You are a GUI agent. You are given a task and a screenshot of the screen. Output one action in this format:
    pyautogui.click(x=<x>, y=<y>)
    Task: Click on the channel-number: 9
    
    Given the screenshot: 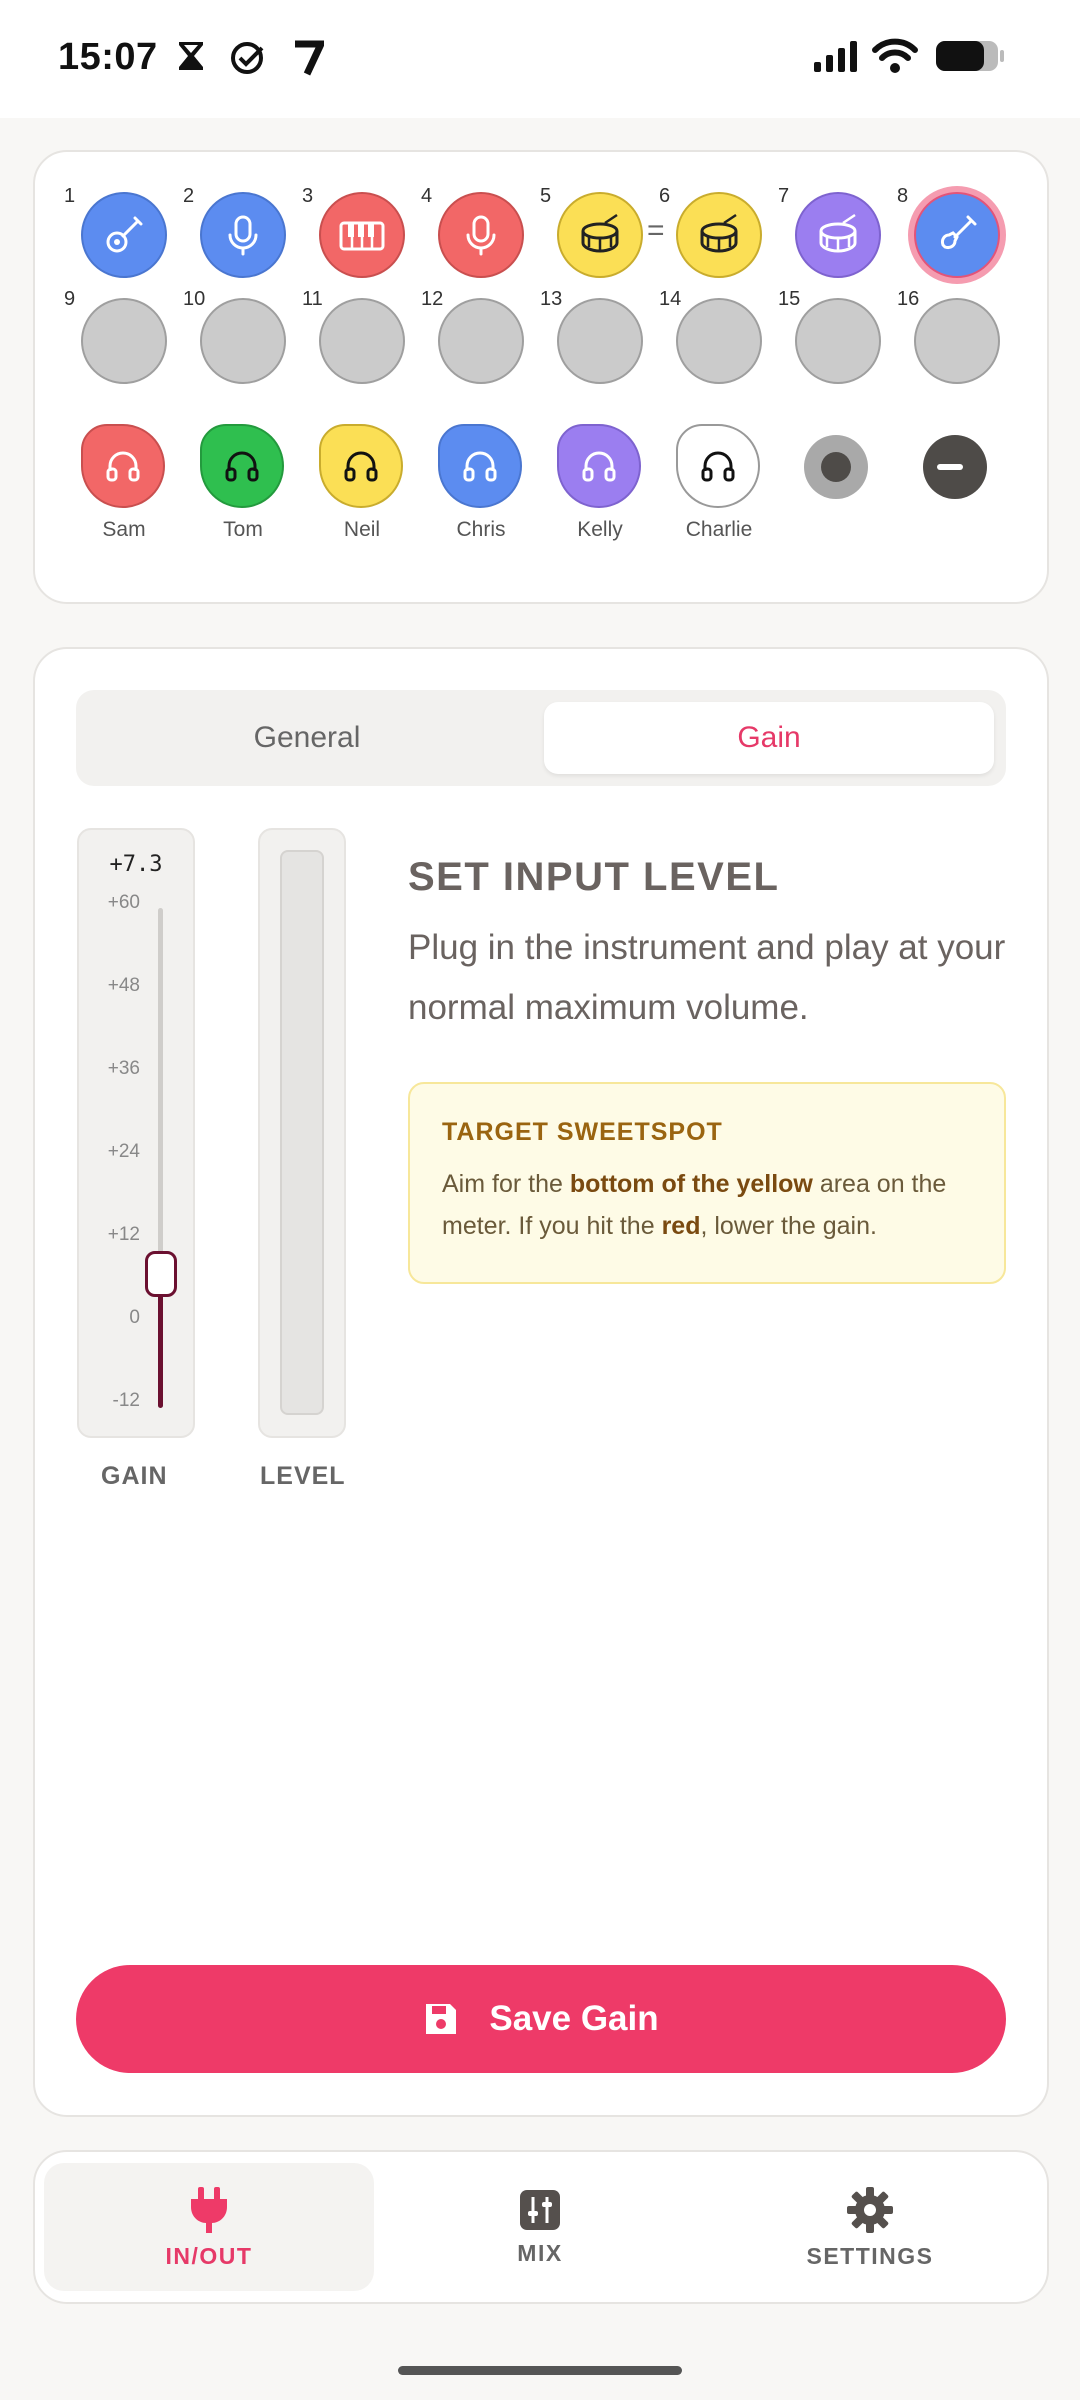 What is the action you would take?
    pyautogui.click(x=70, y=299)
    